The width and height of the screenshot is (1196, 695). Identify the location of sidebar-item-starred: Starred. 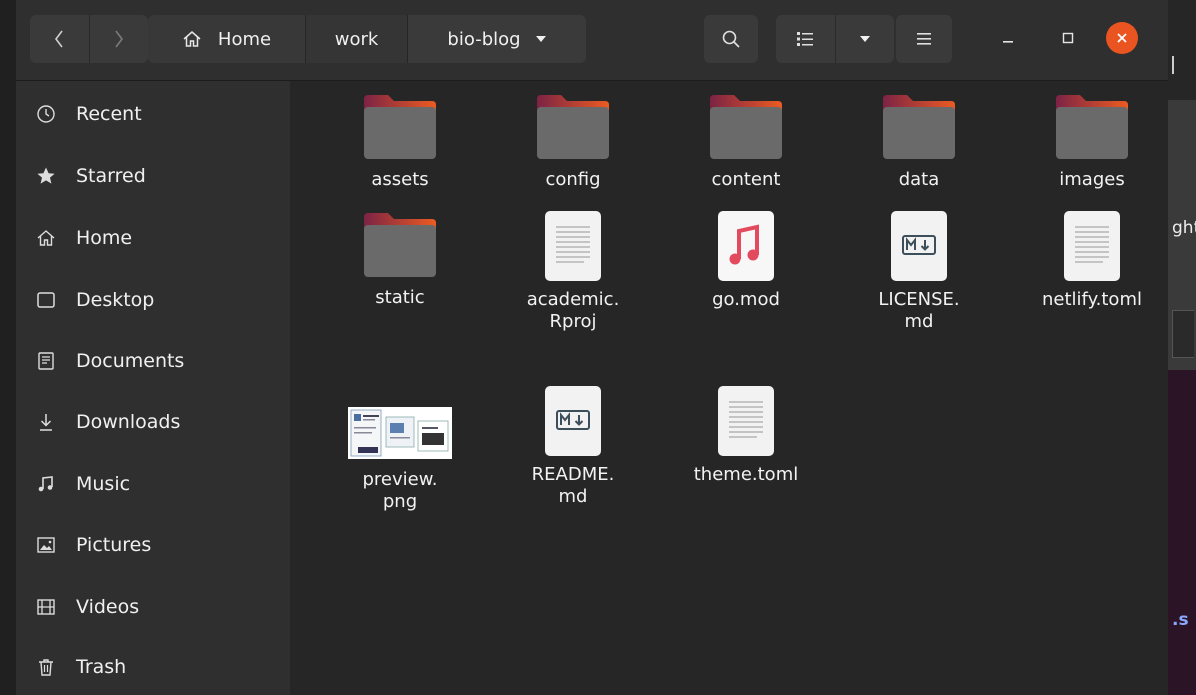
(153, 176).